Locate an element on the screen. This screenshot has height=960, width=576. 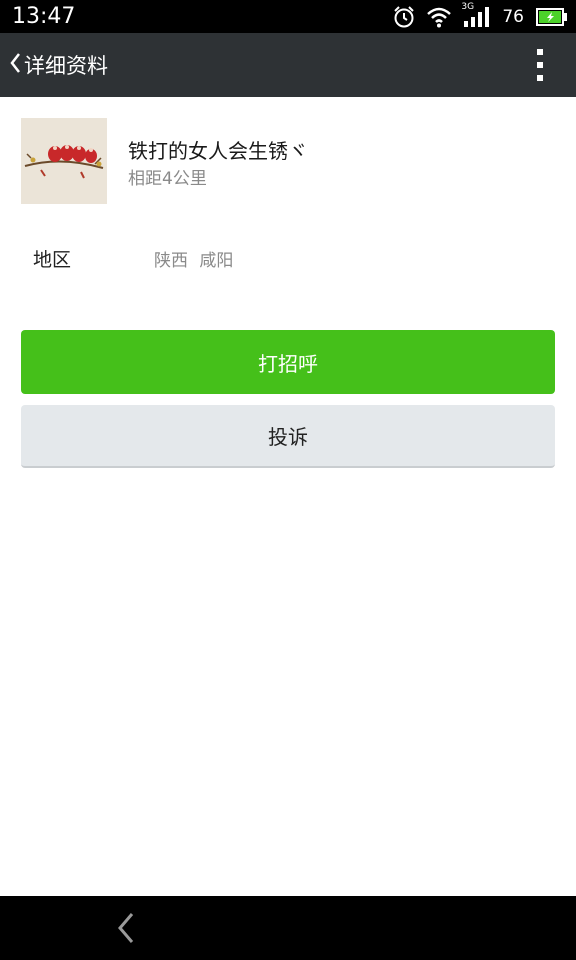
region-value: 陕西 咸阳 is located at coordinates (194, 261).